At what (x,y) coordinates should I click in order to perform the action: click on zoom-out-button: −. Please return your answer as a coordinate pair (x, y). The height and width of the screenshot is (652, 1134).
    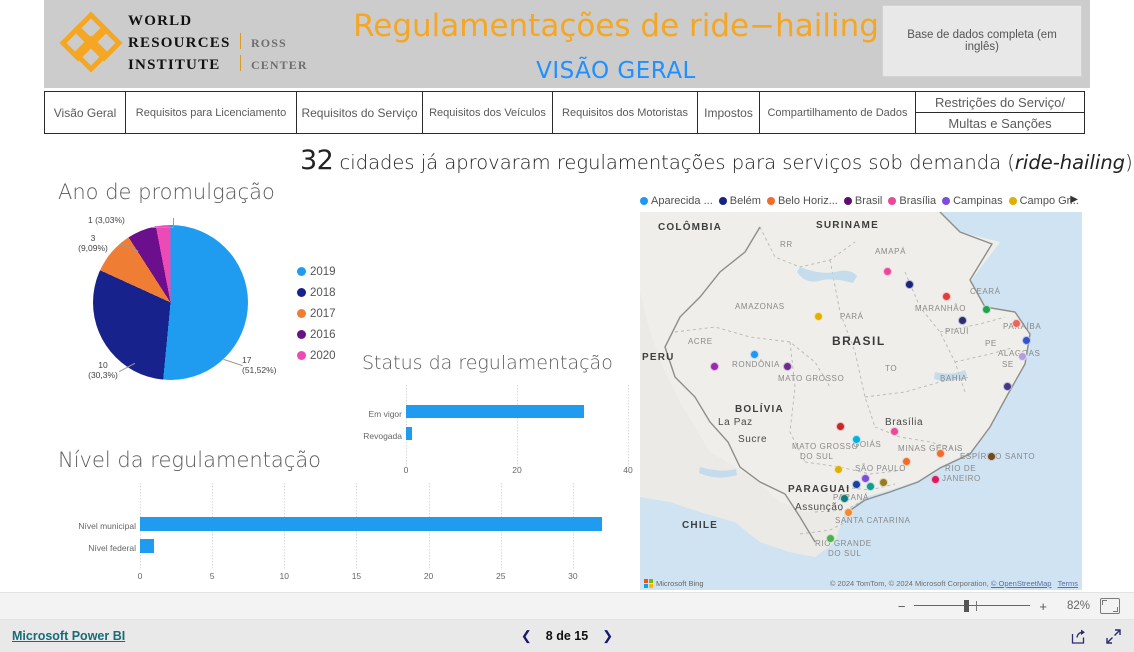
    Looking at the image, I should click on (902, 606).